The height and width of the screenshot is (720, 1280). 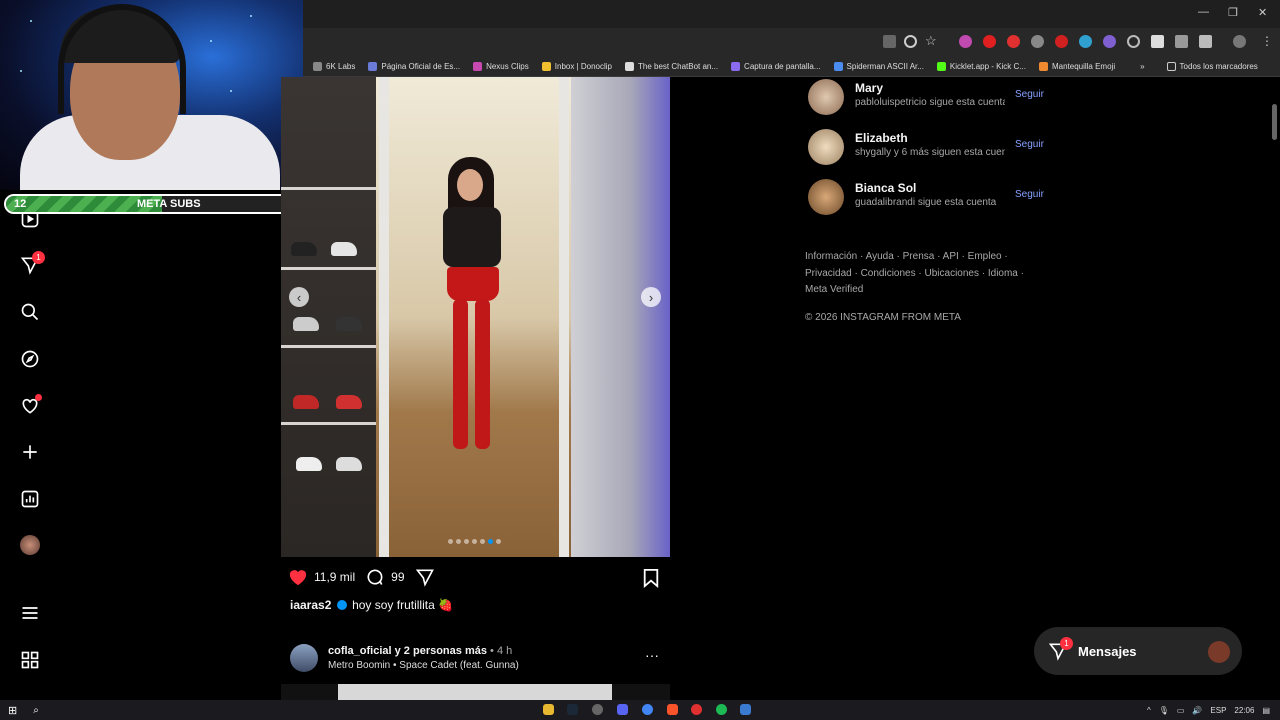 I want to click on adblock-icon, so click(x=1013, y=41).